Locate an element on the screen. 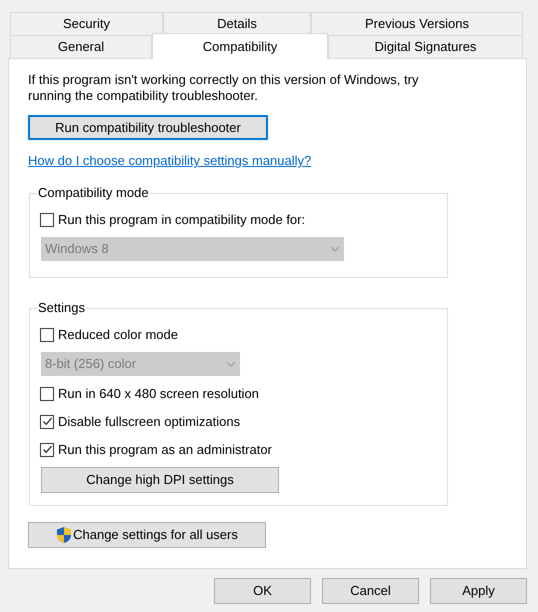  group-title: Settings is located at coordinates (61, 308).